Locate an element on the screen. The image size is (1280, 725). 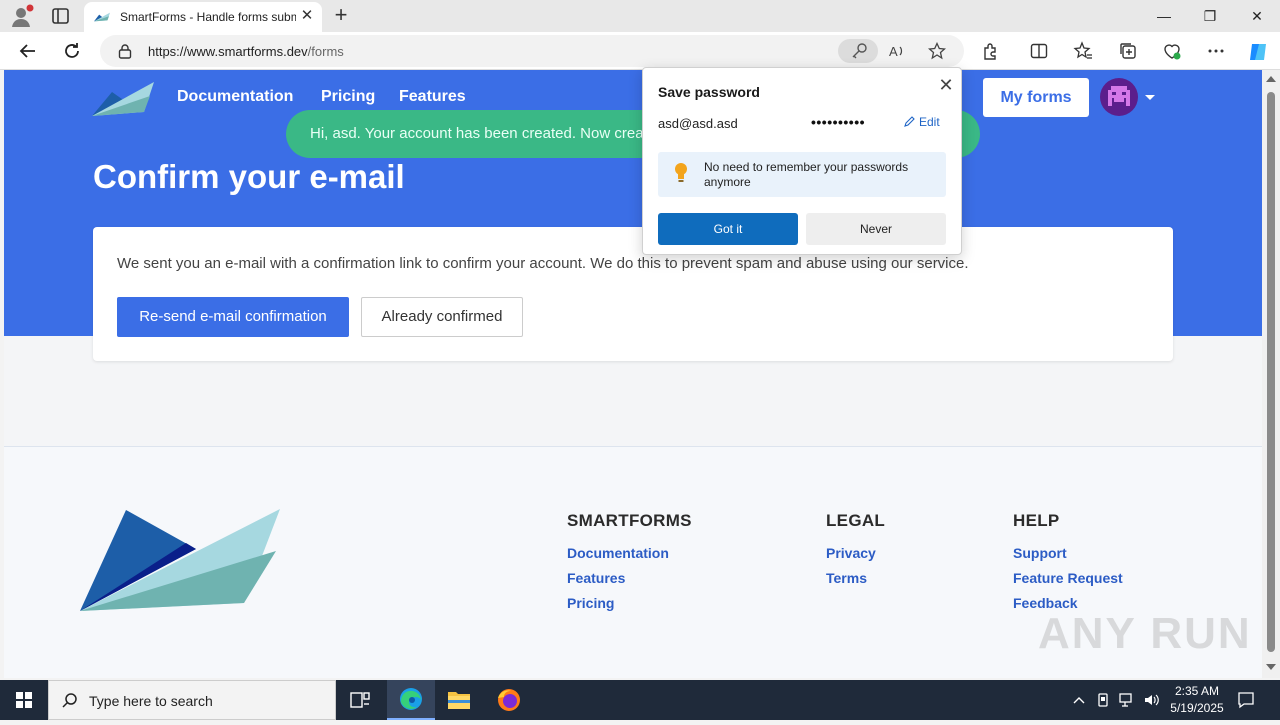
anyrun-watermark: ANY RUN is located at coordinates (1145, 633).